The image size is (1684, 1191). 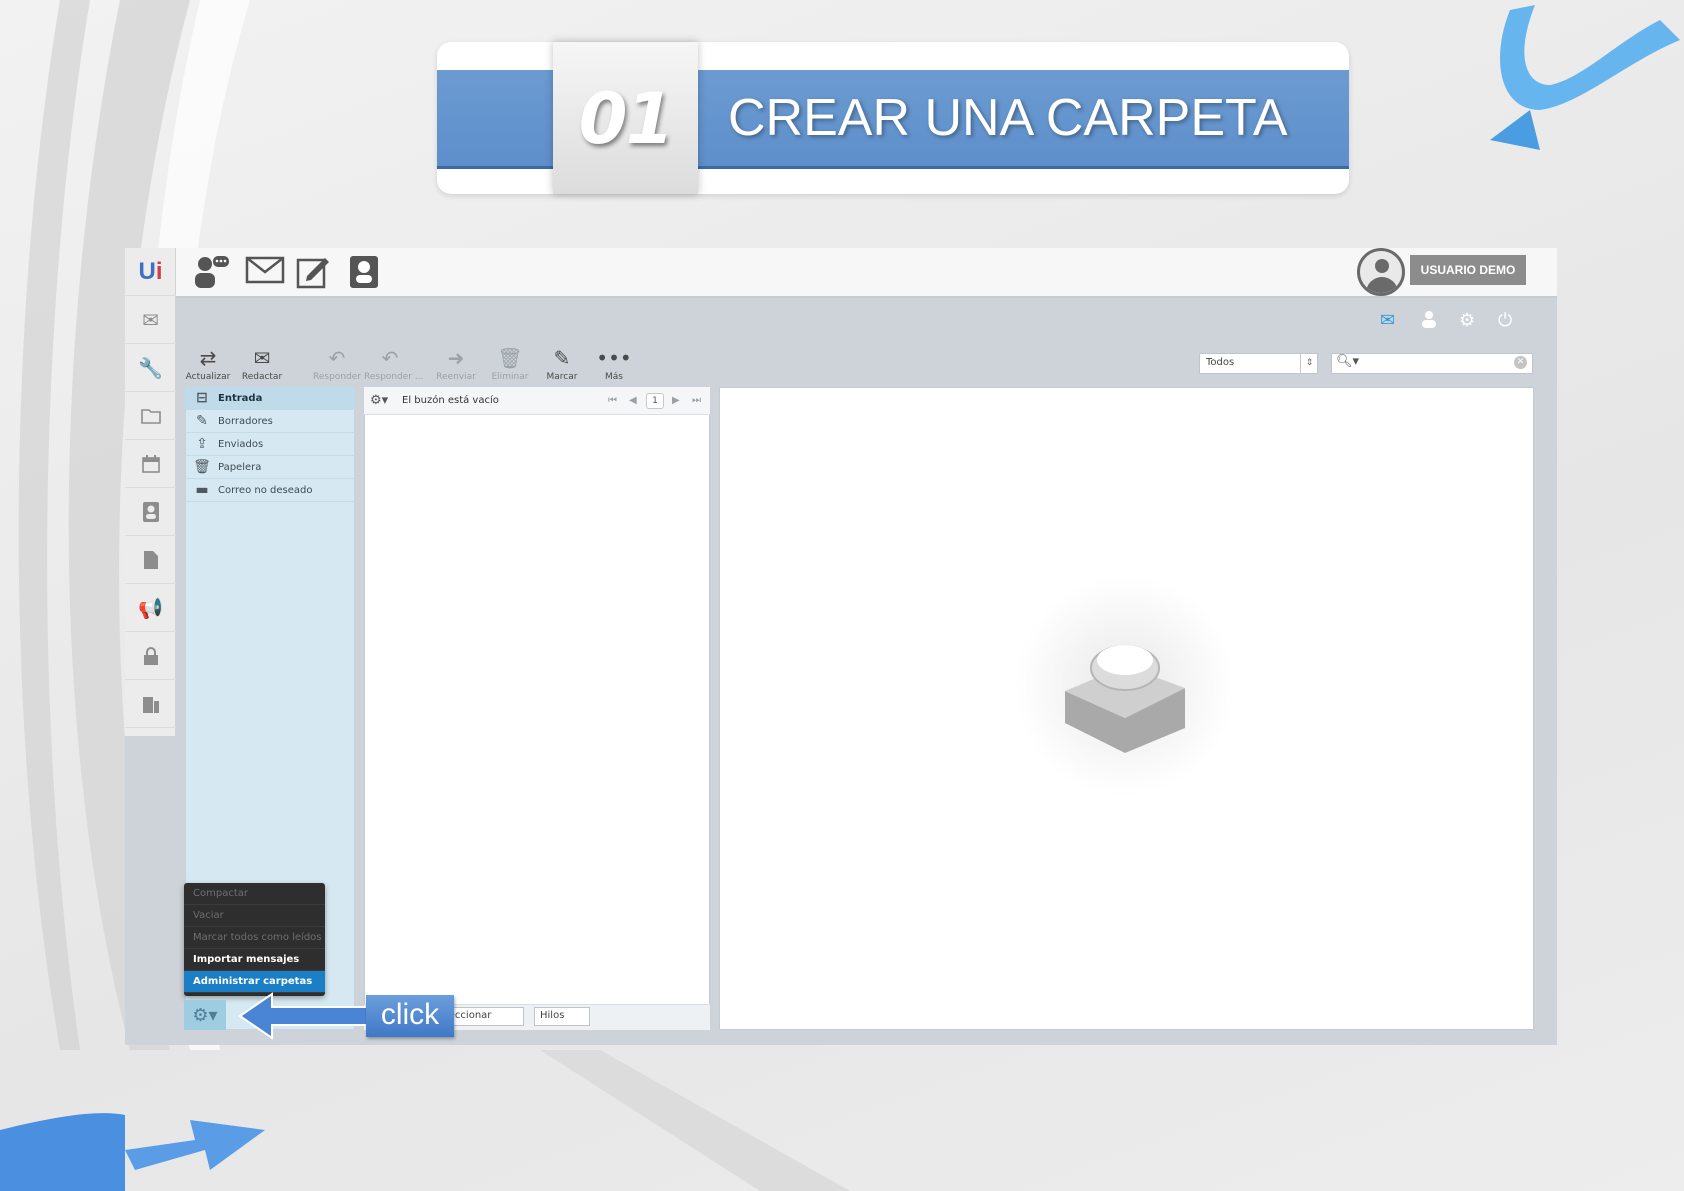 What do you see at coordinates (1520, 362) in the screenshot?
I see `clear-search-icon: ✕` at bounding box center [1520, 362].